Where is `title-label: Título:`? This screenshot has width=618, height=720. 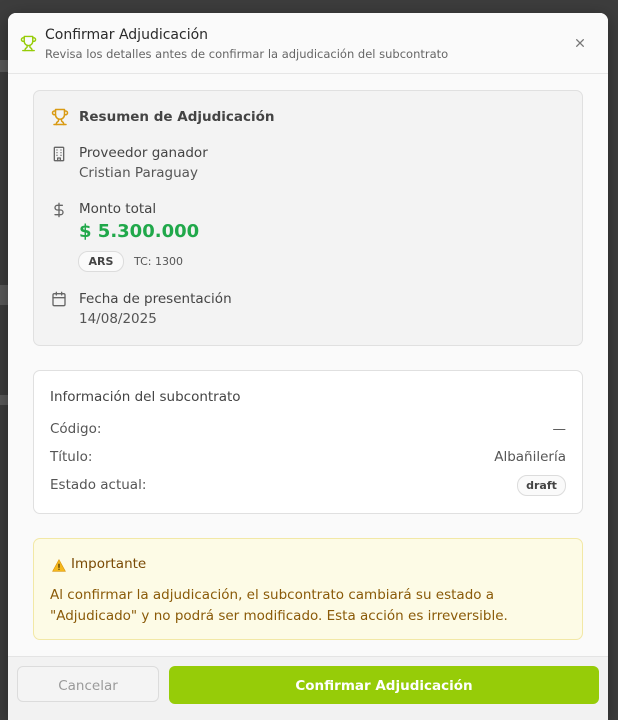 title-label: Título: is located at coordinates (71, 457).